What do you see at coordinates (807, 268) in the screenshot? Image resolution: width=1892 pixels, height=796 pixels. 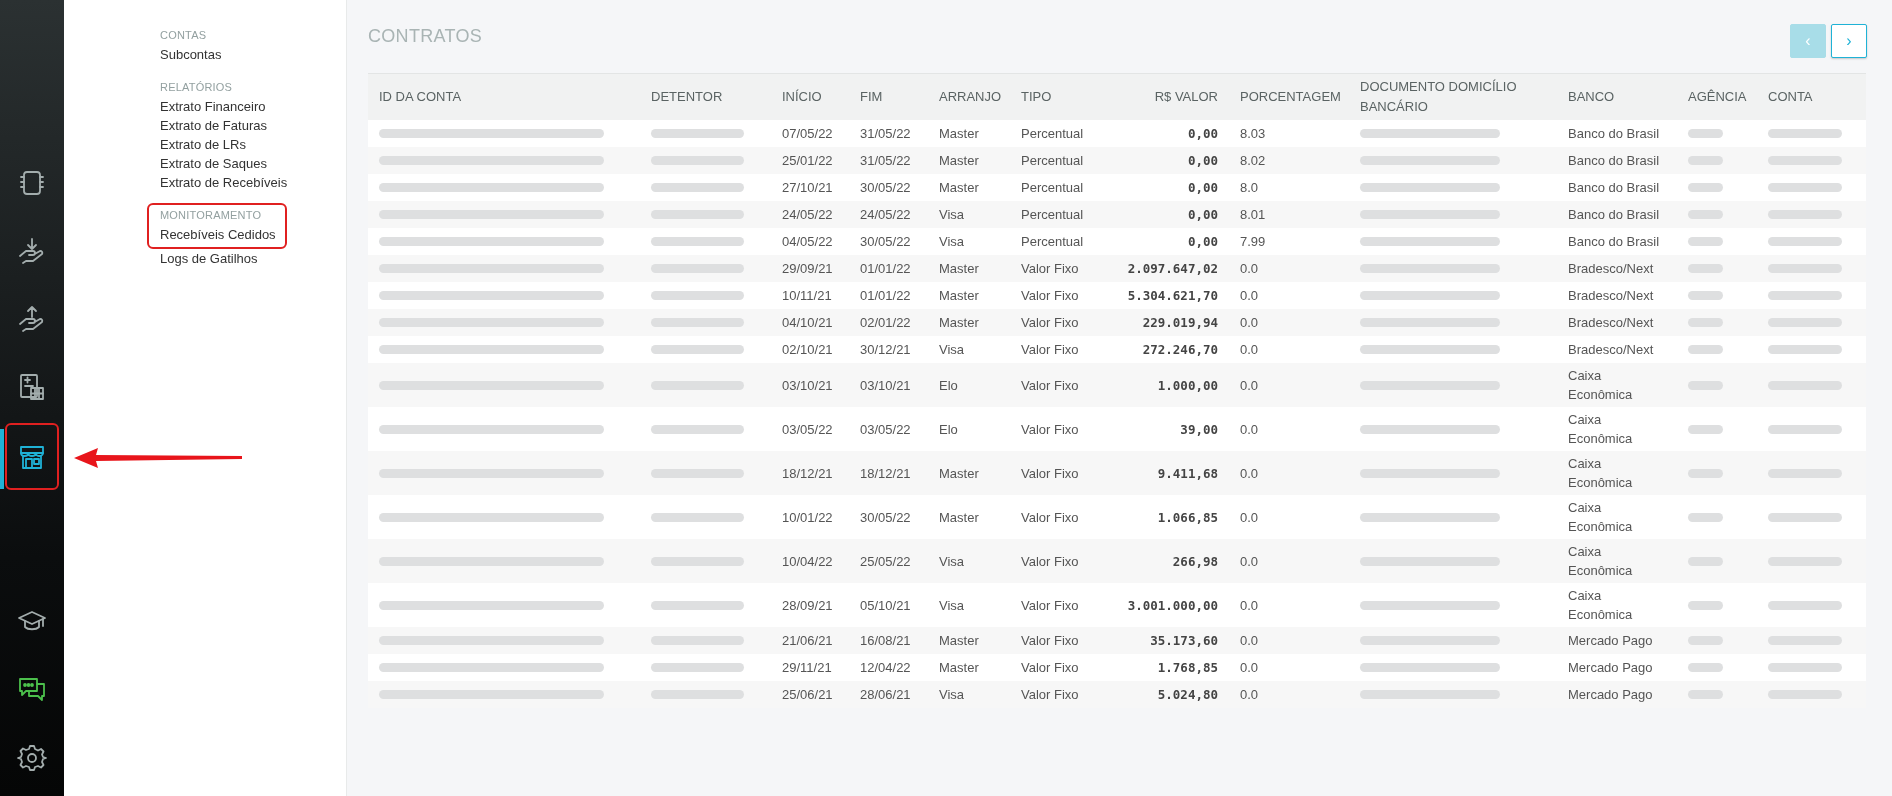 I see `table-cell: 29/09/21` at bounding box center [807, 268].